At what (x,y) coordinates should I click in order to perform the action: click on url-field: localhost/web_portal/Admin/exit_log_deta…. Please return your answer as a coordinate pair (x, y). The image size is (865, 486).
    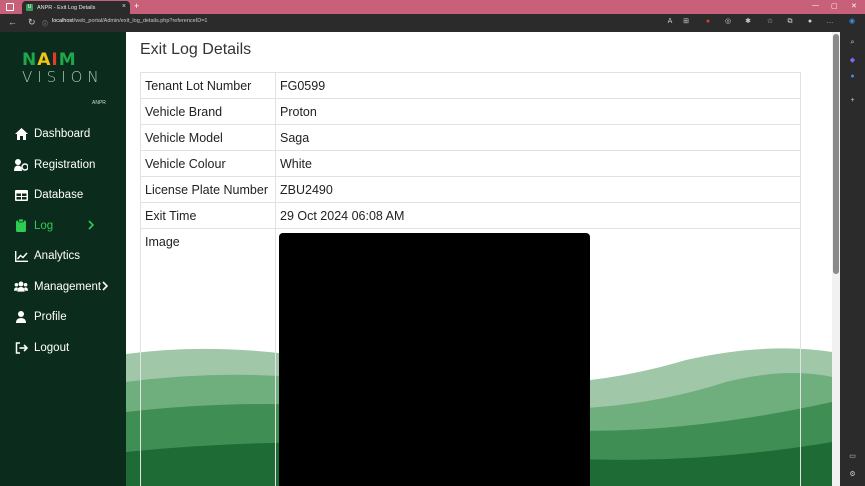
    Looking at the image, I should click on (129, 21).